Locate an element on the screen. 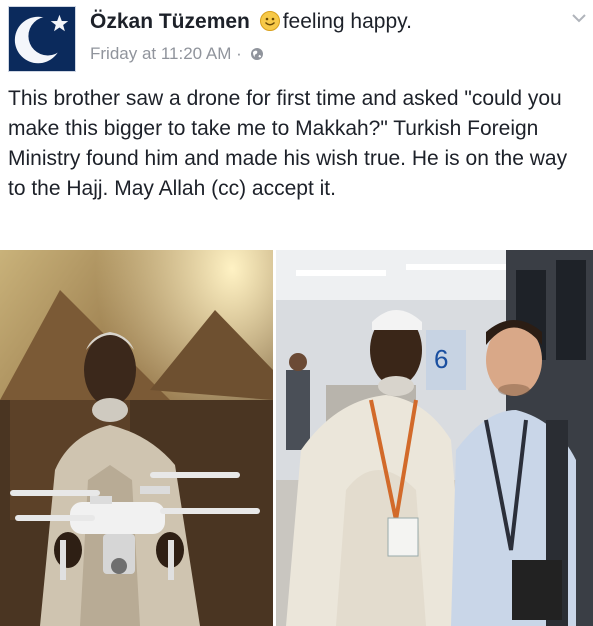 This screenshot has height=626, width=593. profile-avatar is located at coordinates (42, 39).